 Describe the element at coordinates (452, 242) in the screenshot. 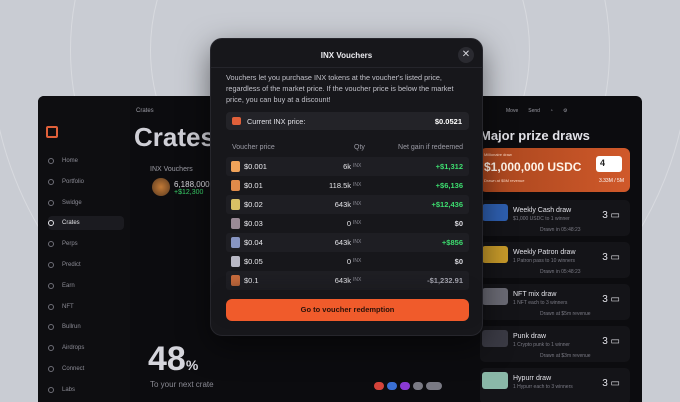

I see `net-gain: +$856` at that location.